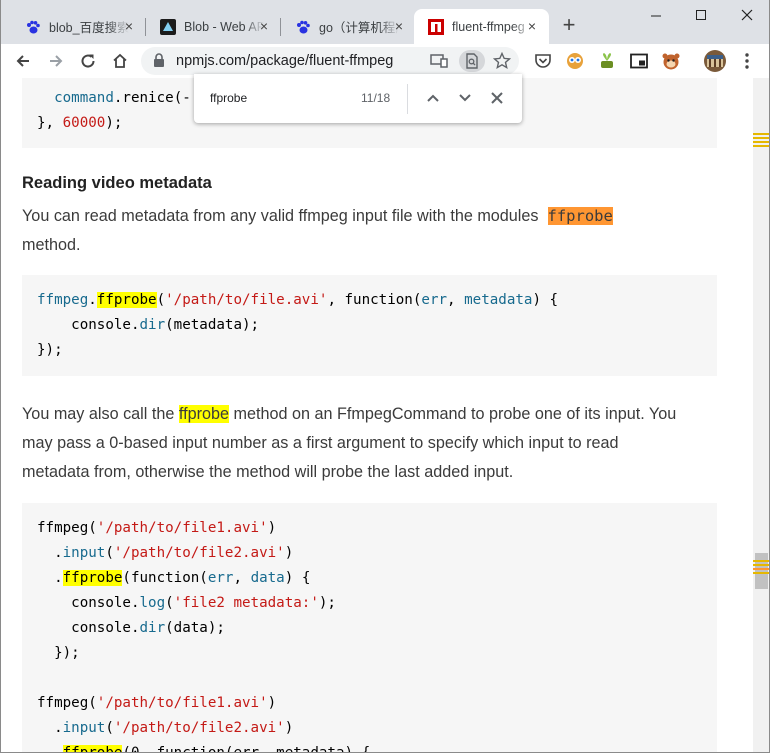 This screenshot has width=770, height=753. Describe the element at coordinates (575, 61) in the screenshot. I see `extension-owl-icon` at that location.